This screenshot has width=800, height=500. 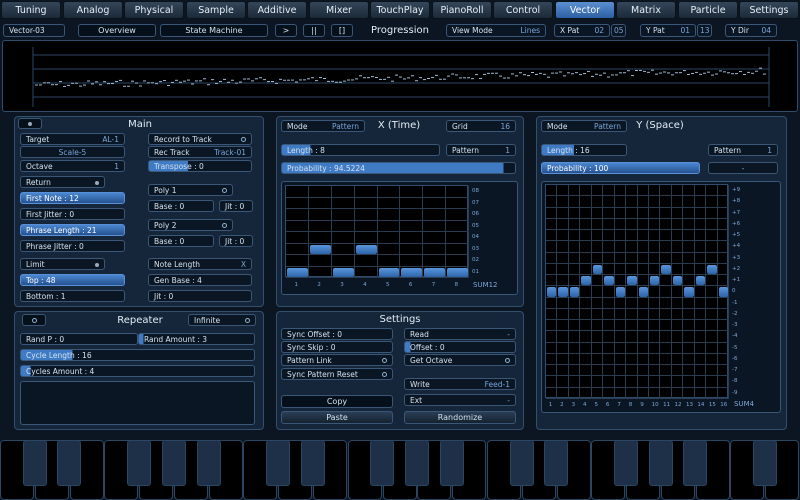 What do you see at coordinates (620, 168) in the screenshot?
I see `y-probability-slider: Probability : 100` at bounding box center [620, 168].